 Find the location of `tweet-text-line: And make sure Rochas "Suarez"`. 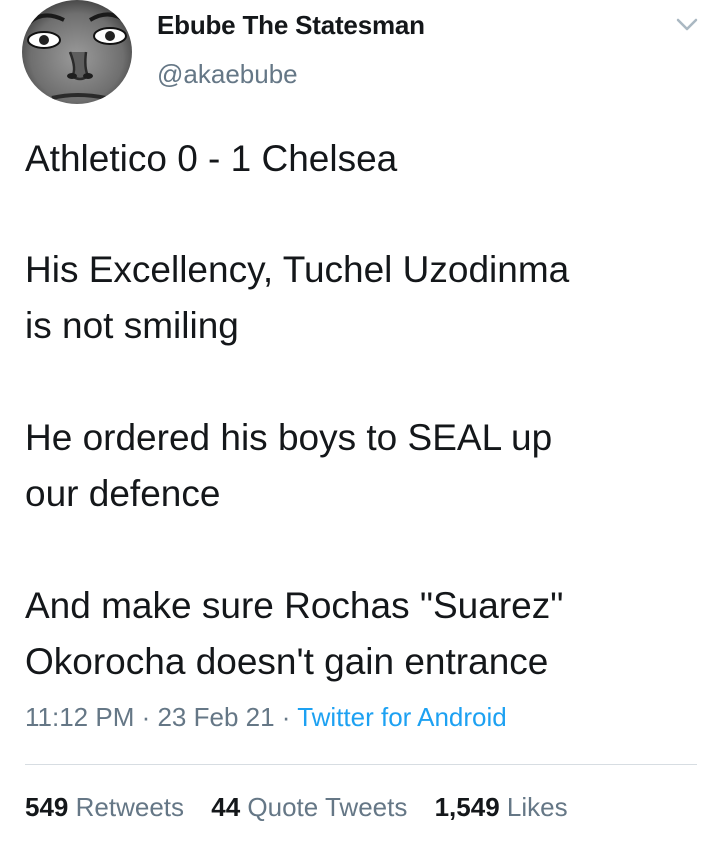

tweet-text-line: And make sure Rochas "Suarez" is located at coordinates (294, 605).